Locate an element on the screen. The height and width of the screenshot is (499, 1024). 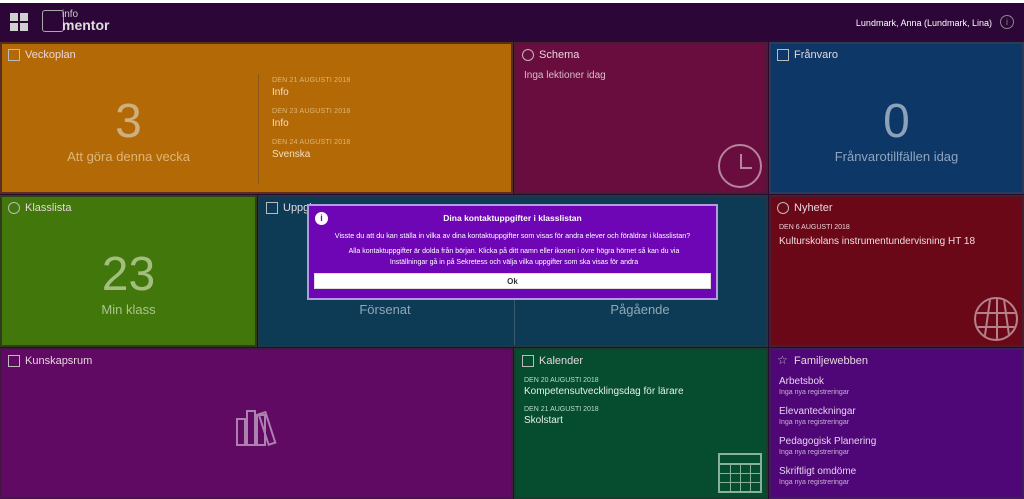
ok-button: Ok is located at coordinates (512, 281).